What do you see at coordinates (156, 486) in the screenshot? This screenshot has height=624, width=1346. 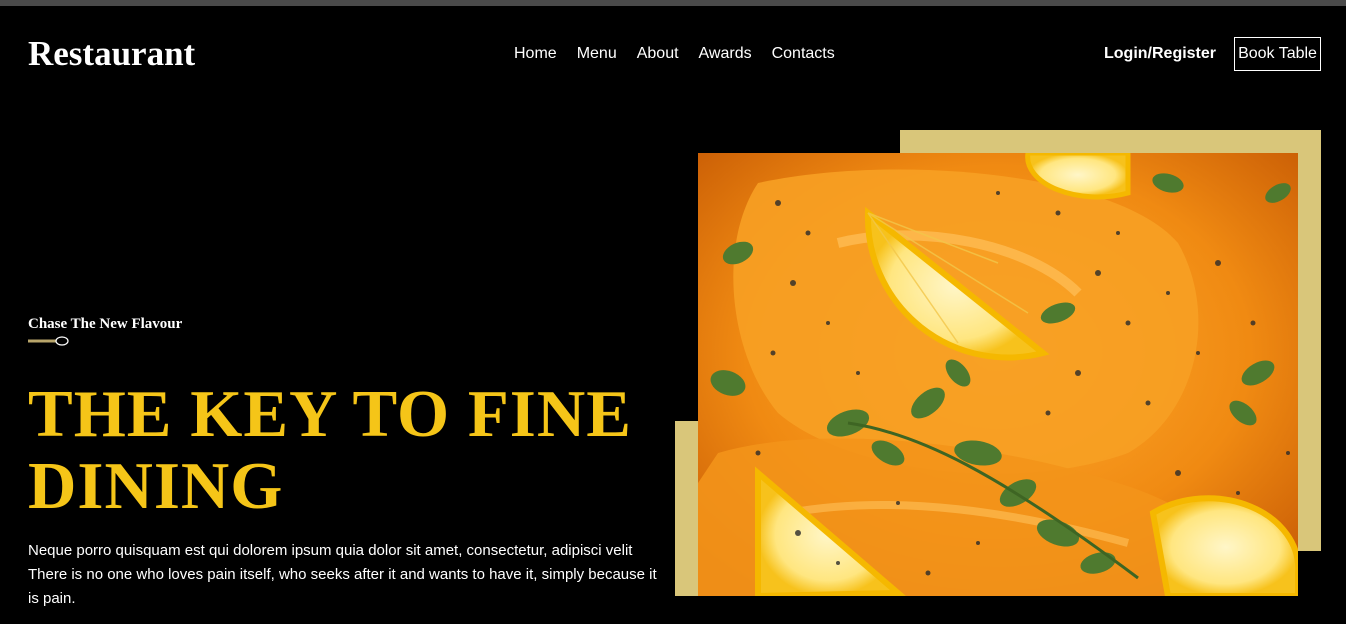 I see `hero-headline-line2: DINING` at bounding box center [156, 486].